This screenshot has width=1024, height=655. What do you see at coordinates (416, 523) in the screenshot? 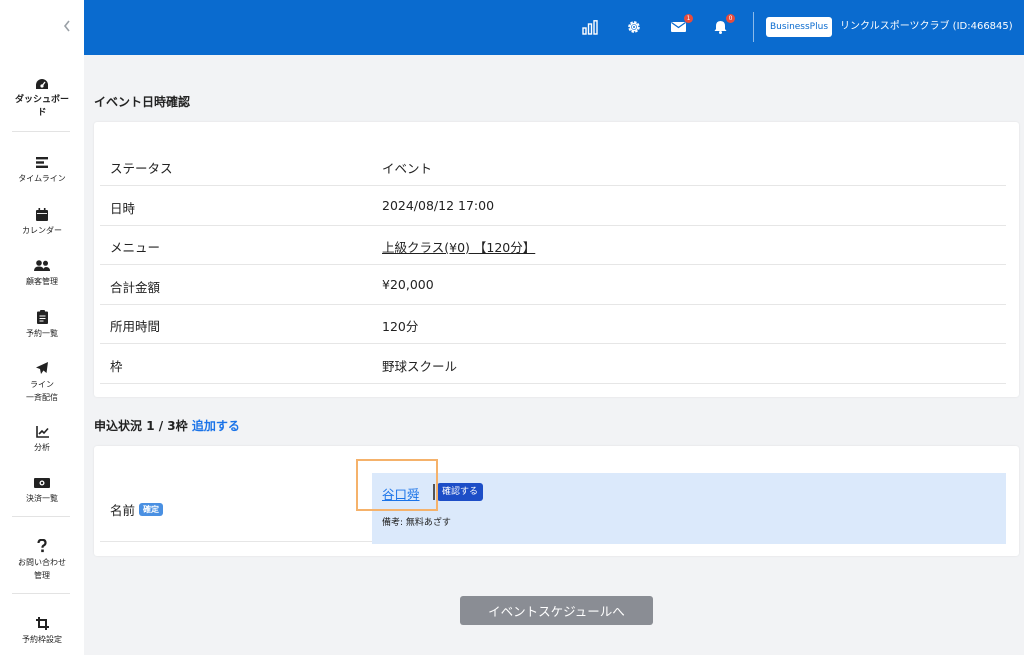
I see `applicant-note: 備考: 無料あざす` at bounding box center [416, 523].